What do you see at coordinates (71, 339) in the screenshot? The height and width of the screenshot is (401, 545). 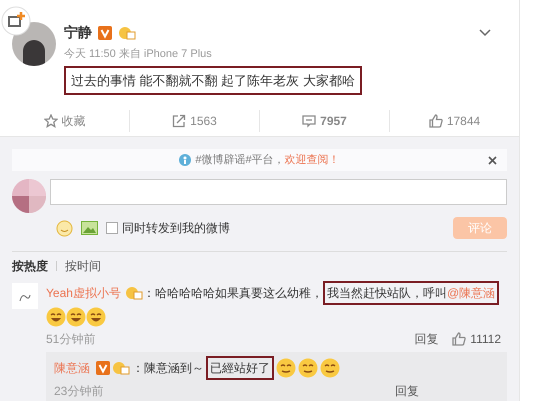 I see `comment-time: 51分钟前` at bounding box center [71, 339].